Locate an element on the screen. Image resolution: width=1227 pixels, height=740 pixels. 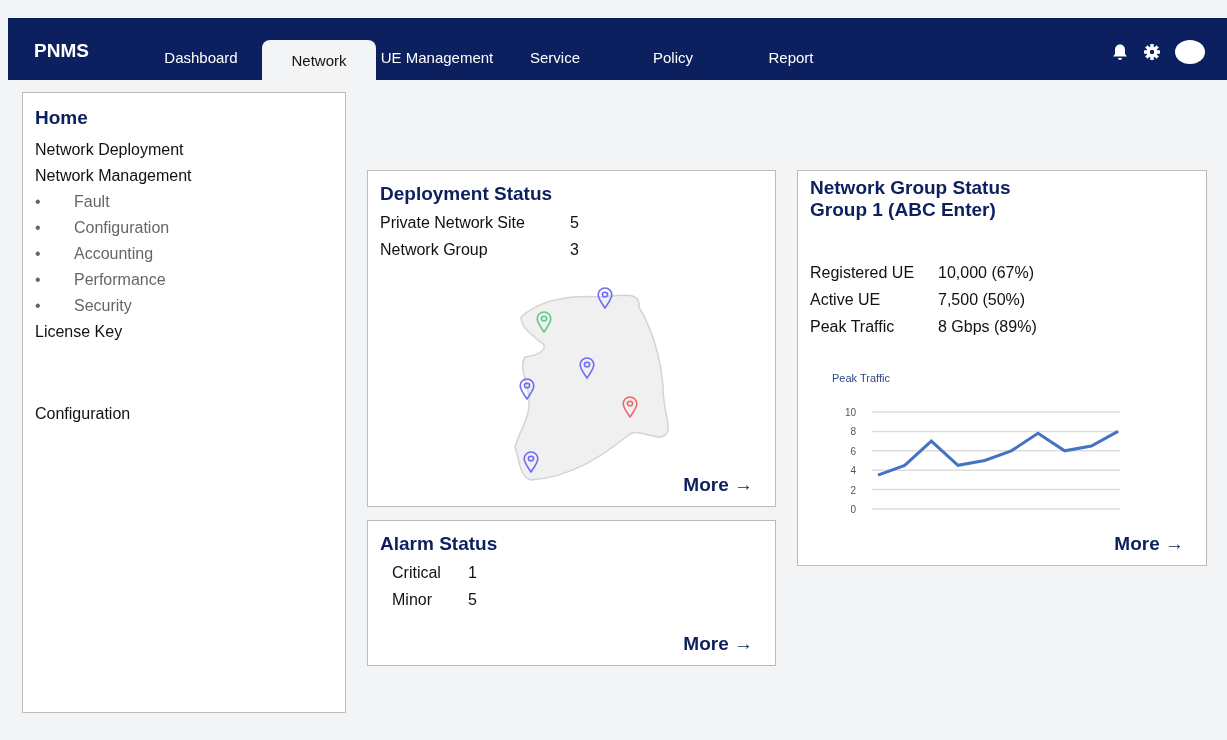
bell-icon is located at coordinates (1120, 52).